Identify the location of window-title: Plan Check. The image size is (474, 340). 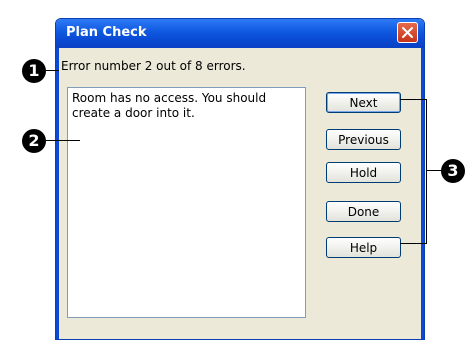
(106, 32).